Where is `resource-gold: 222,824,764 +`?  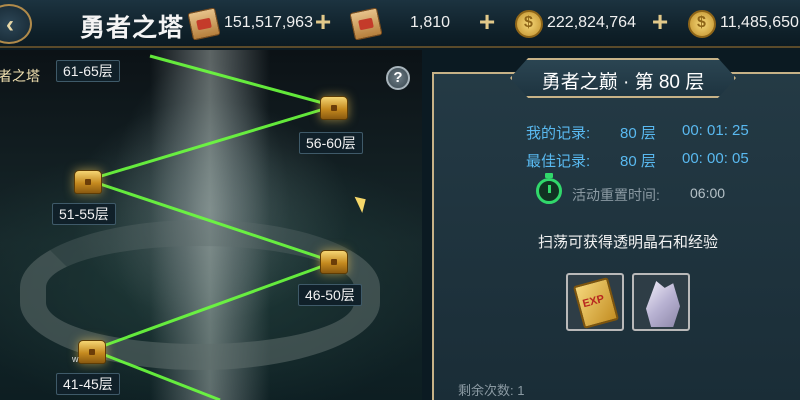 resource-gold: 222,824,764 + is located at coordinates (595, 23).